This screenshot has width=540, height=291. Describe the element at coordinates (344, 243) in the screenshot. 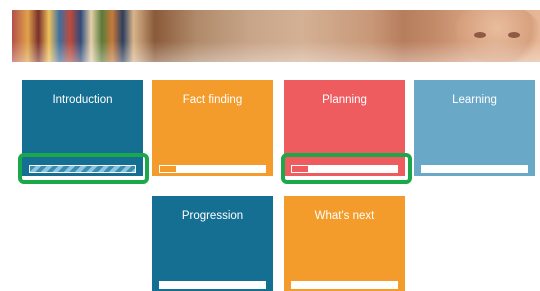

I see `tile-whats-next: What's next` at that location.